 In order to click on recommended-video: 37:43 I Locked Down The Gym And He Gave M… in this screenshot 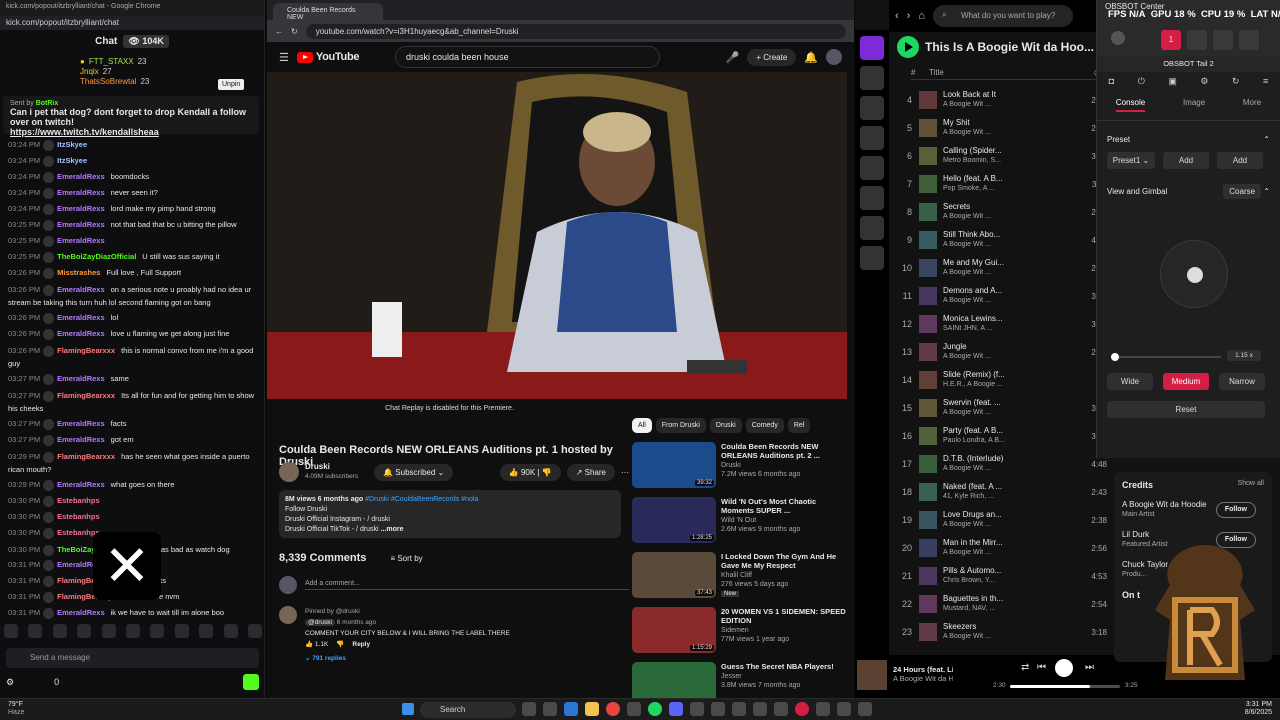, I will do `click(739, 578)`.